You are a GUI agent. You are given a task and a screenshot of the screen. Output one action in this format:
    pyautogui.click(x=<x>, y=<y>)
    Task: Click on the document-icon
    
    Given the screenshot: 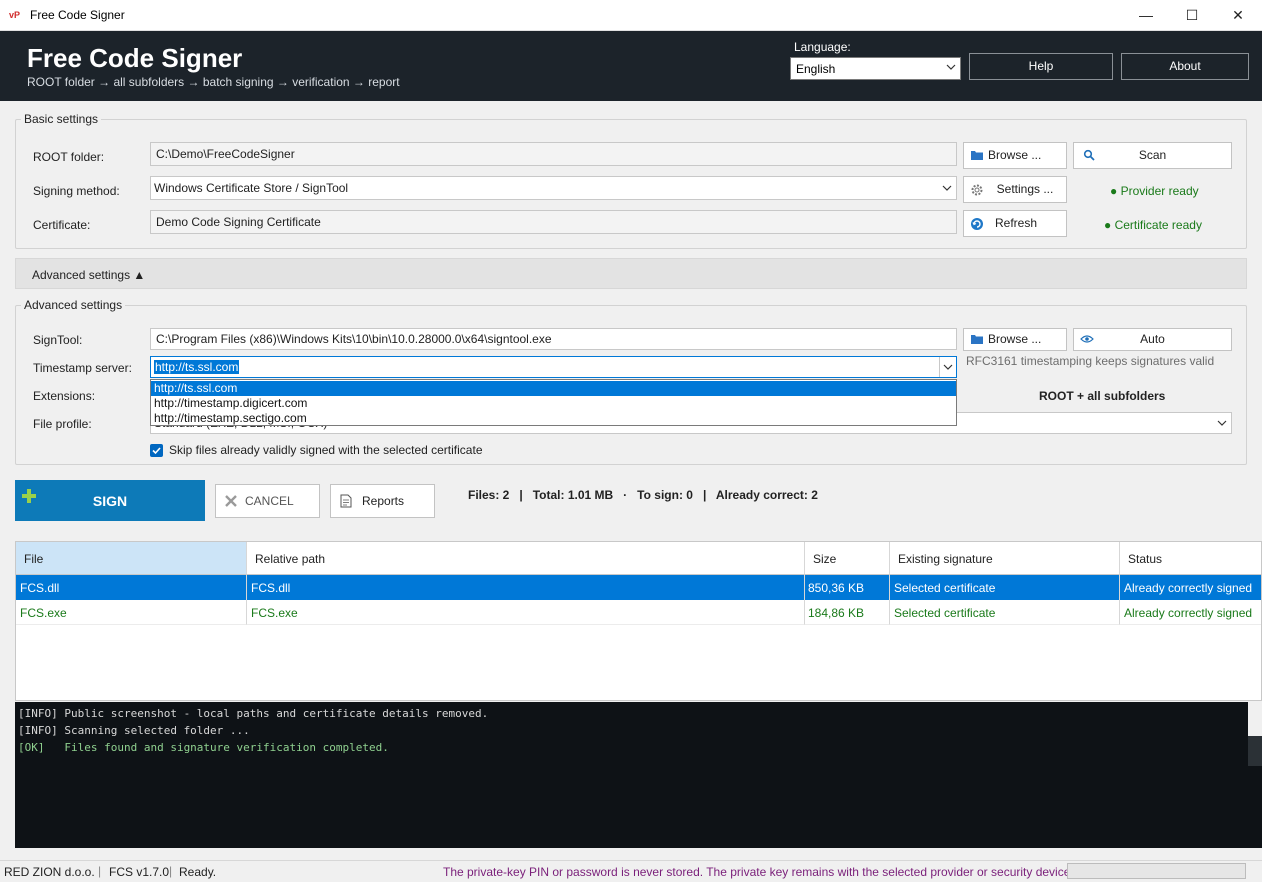 What is the action you would take?
    pyautogui.click(x=346, y=502)
    